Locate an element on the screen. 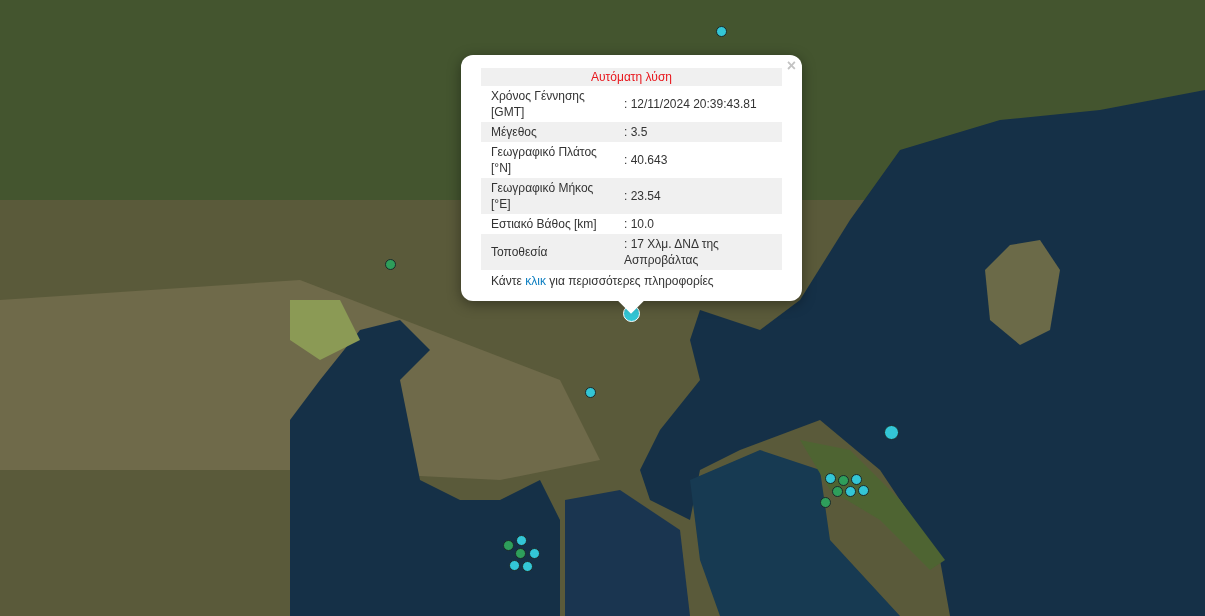 This screenshot has width=1205, height=616. field-label: Τοποθεσία is located at coordinates (520, 252).